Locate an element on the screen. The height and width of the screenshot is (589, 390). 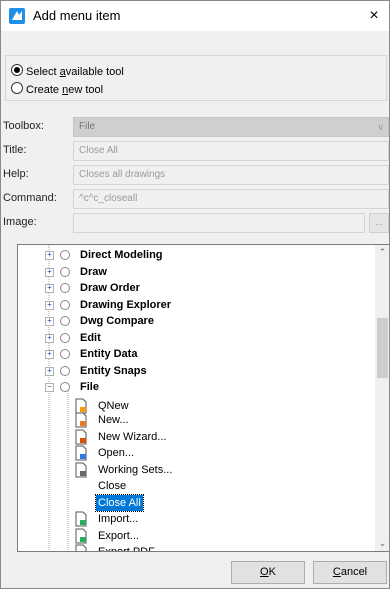
tree-group-label: Drawing Explorer is located at coordinates (126, 304).